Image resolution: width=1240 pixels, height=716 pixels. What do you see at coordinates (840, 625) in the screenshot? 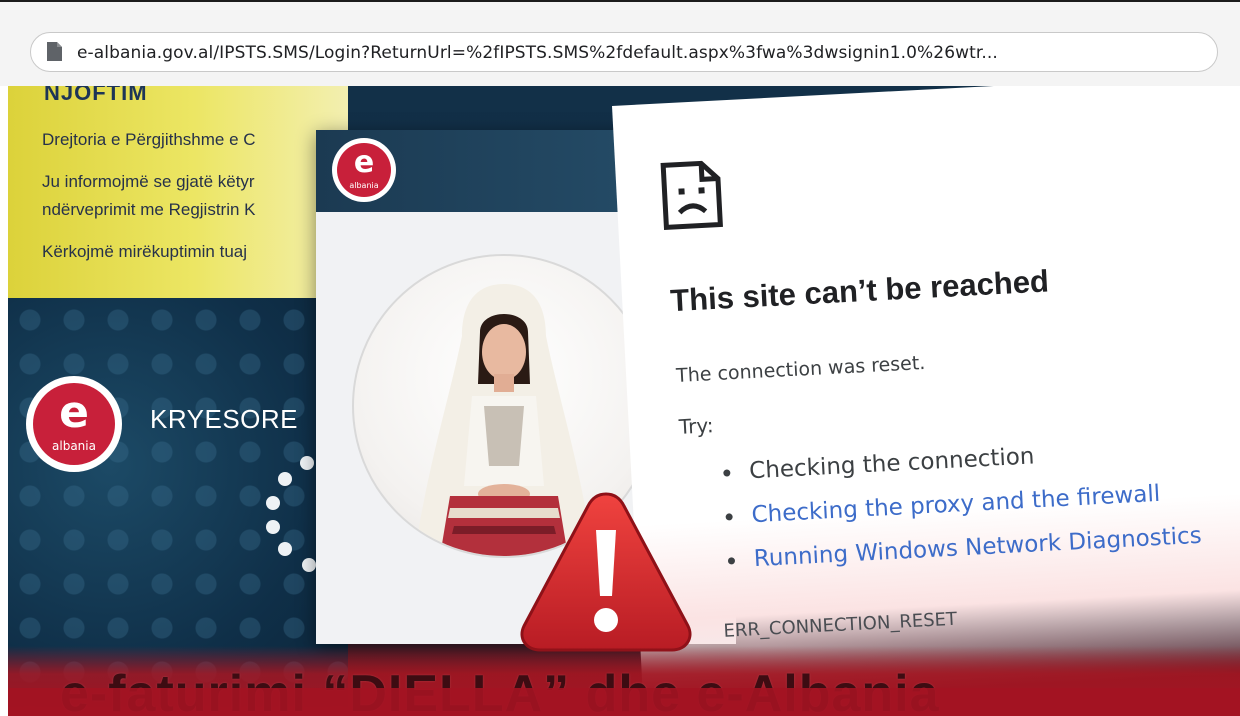
I see `error-code: ERR_CONNECTION_RESET` at bounding box center [840, 625].